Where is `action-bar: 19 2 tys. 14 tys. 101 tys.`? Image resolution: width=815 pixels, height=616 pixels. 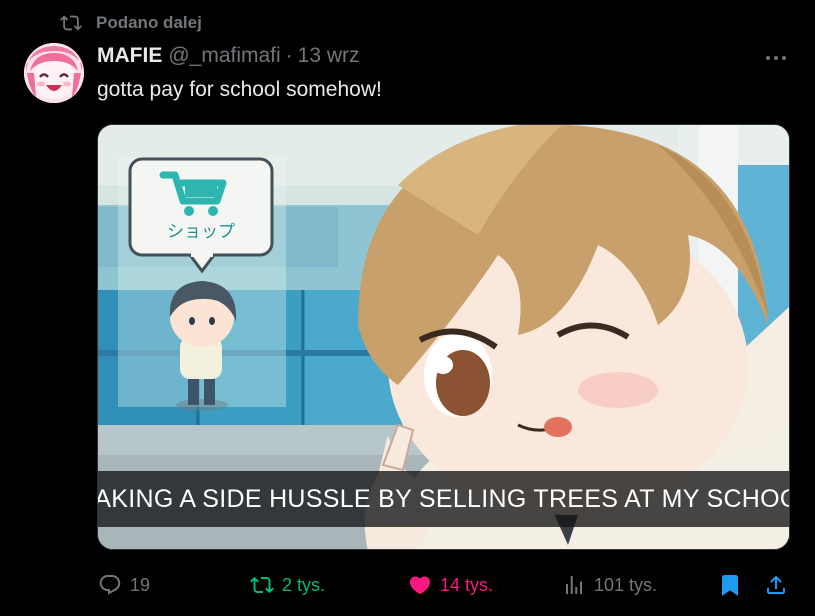 action-bar: 19 2 tys. 14 tys. 101 tys. is located at coordinates (407, 585).